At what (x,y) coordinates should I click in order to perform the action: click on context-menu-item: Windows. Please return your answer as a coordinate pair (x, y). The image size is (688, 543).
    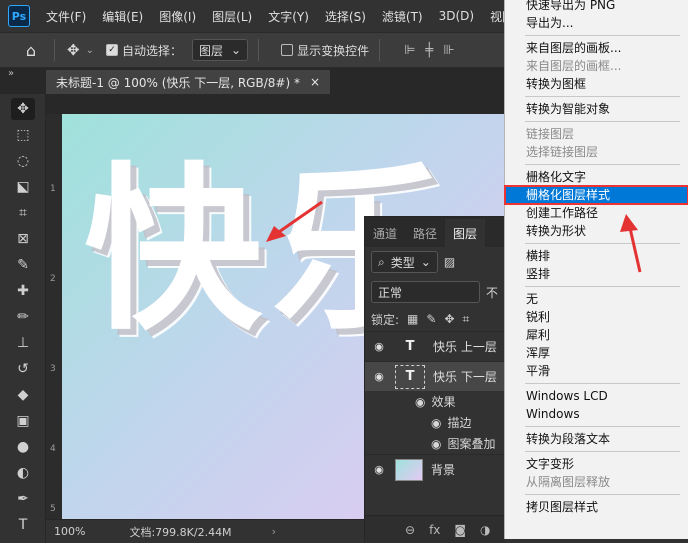
    Looking at the image, I should click on (596, 414).